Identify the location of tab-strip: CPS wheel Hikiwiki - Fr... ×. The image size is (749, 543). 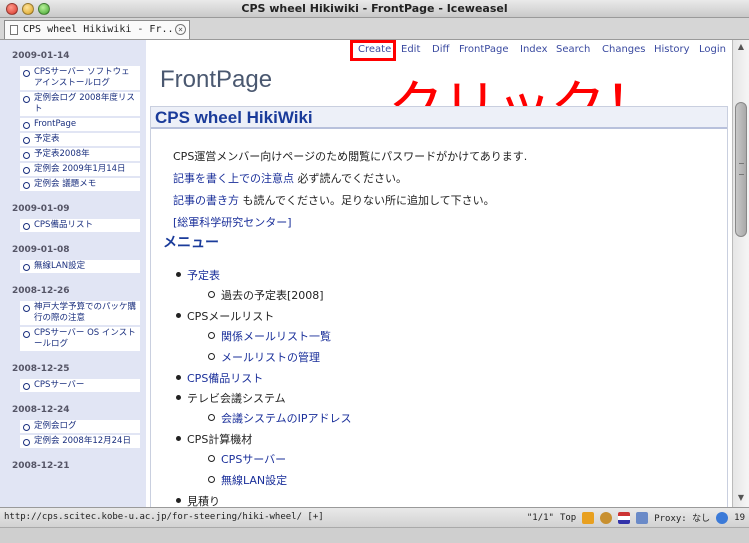
(374, 29).